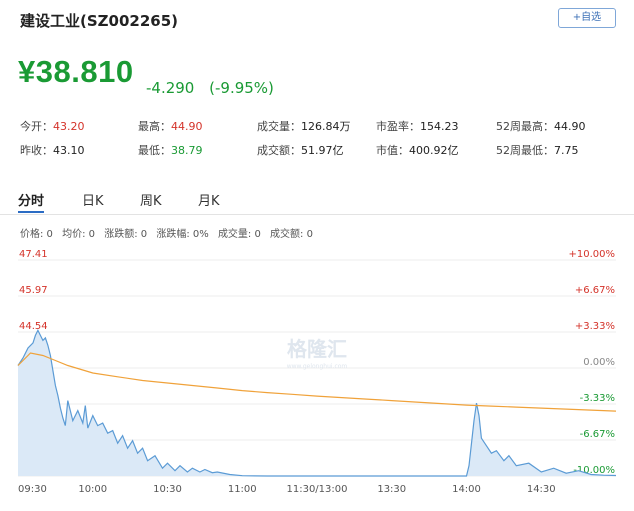 The height and width of the screenshot is (511, 634). Describe the element at coordinates (36, 234) in the screenshot. I see `readout-price: 价格: 0` at that location.